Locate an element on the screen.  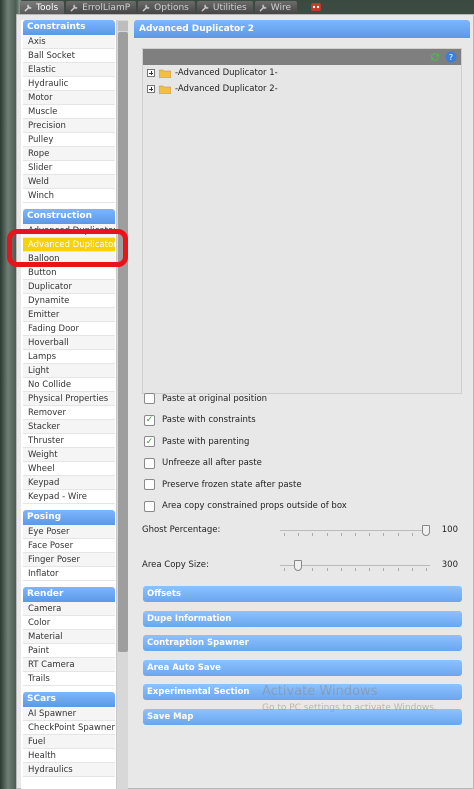
tab-tools: Tools is located at coordinates (42, 7).